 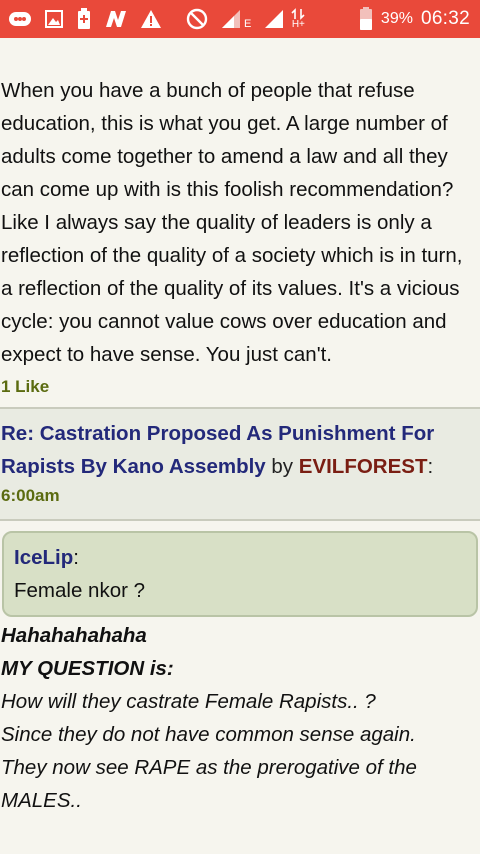 I want to click on bbm-icon, so click(x=20, y=19).